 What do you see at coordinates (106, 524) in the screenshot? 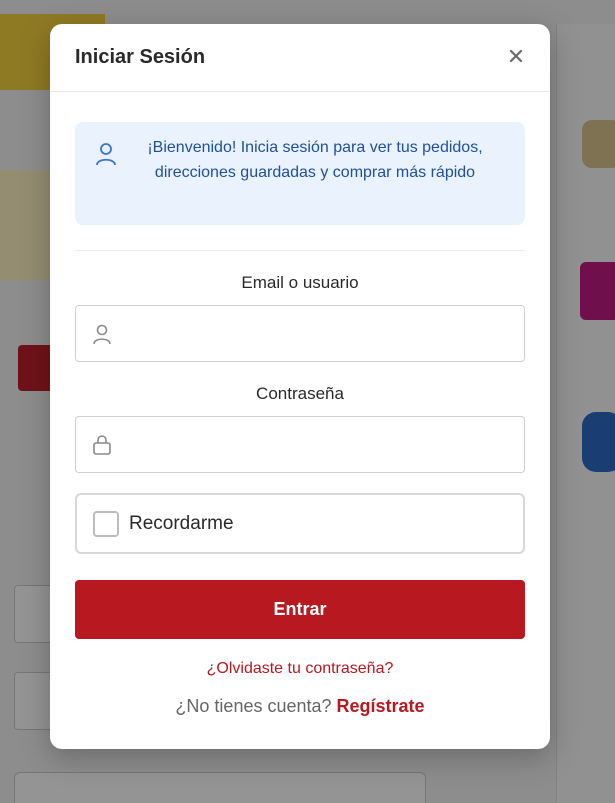
I see `remember-me-checkbox` at bounding box center [106, 524].